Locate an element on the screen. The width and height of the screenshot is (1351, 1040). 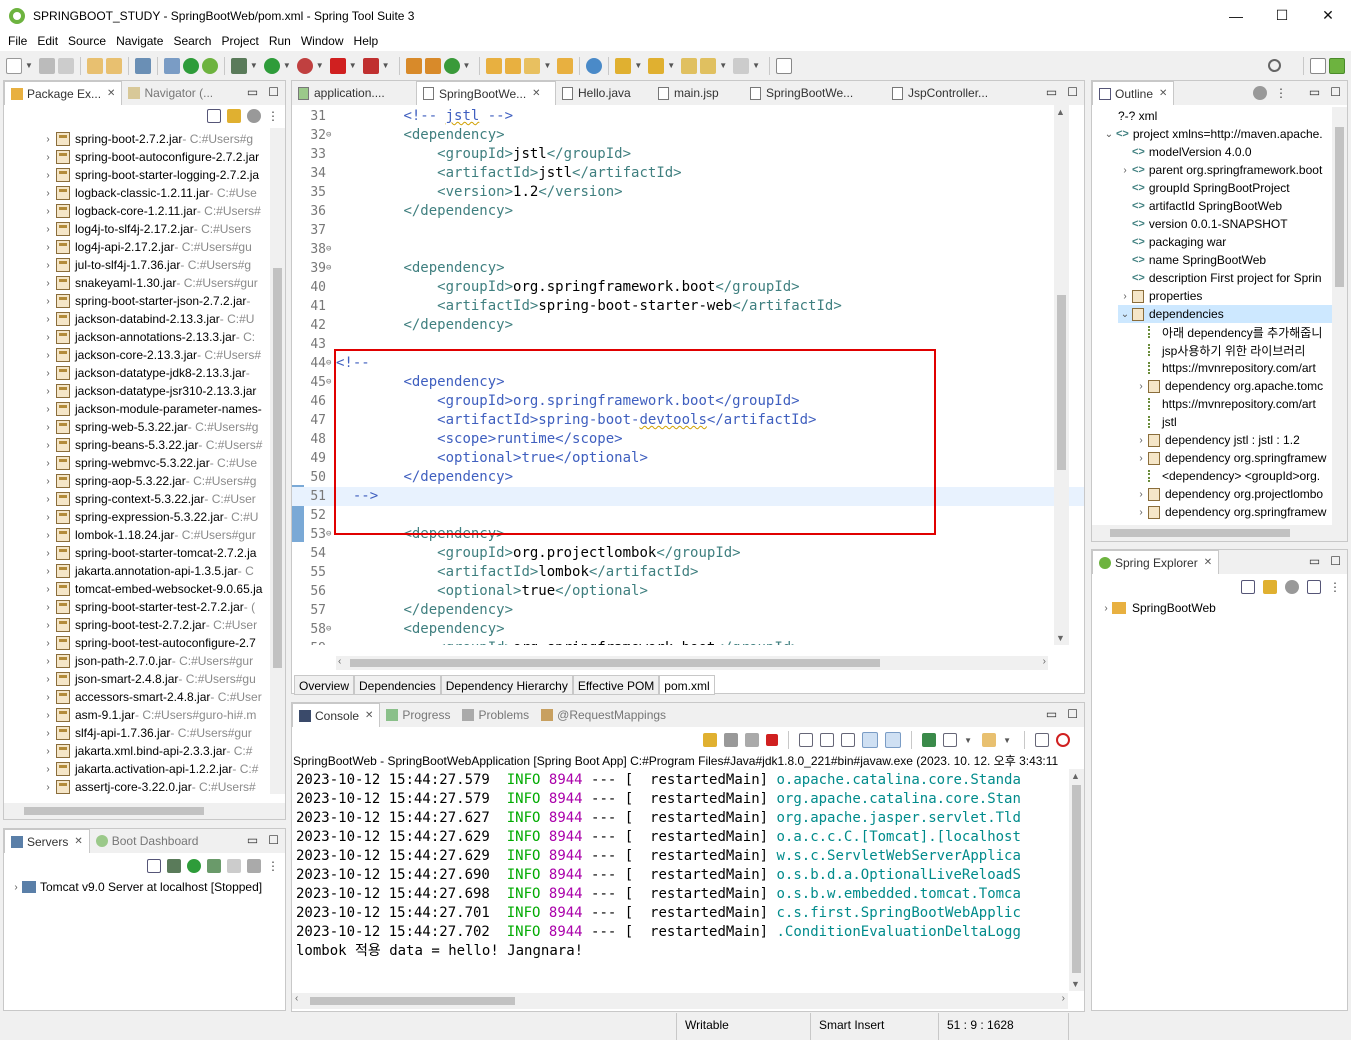
outline-item: › dependency org.projectlombo is located at coordinates (1233, 494).